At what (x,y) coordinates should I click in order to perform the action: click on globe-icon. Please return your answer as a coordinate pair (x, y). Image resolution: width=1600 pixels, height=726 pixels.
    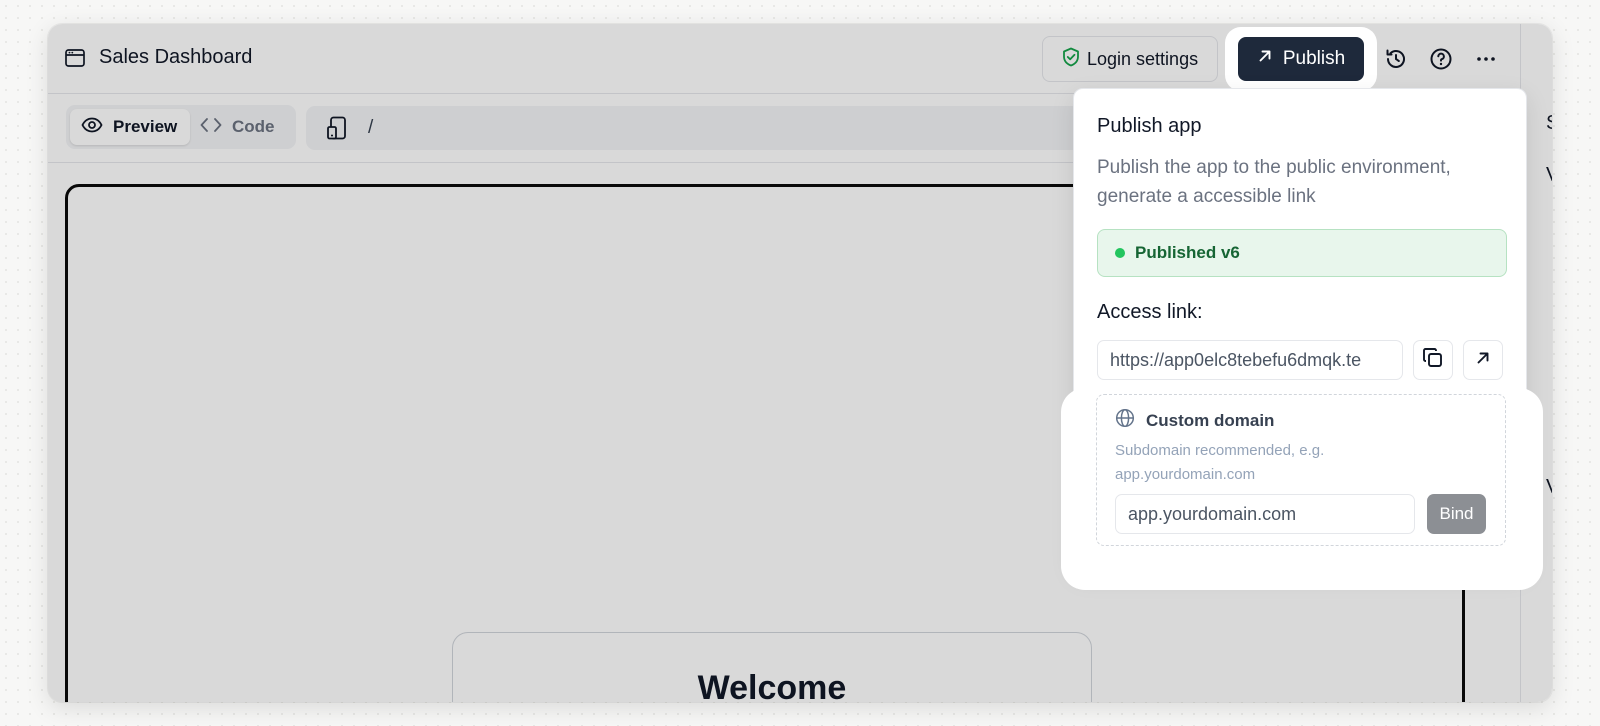
    Looking at the image, I should click on (1125, 420).